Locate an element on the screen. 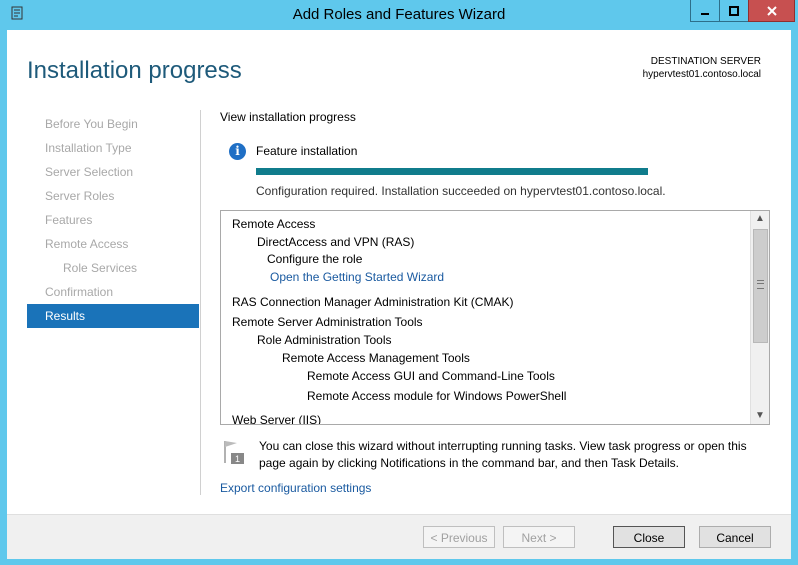  svg-text: 1 is located at coordinates (237, 459).